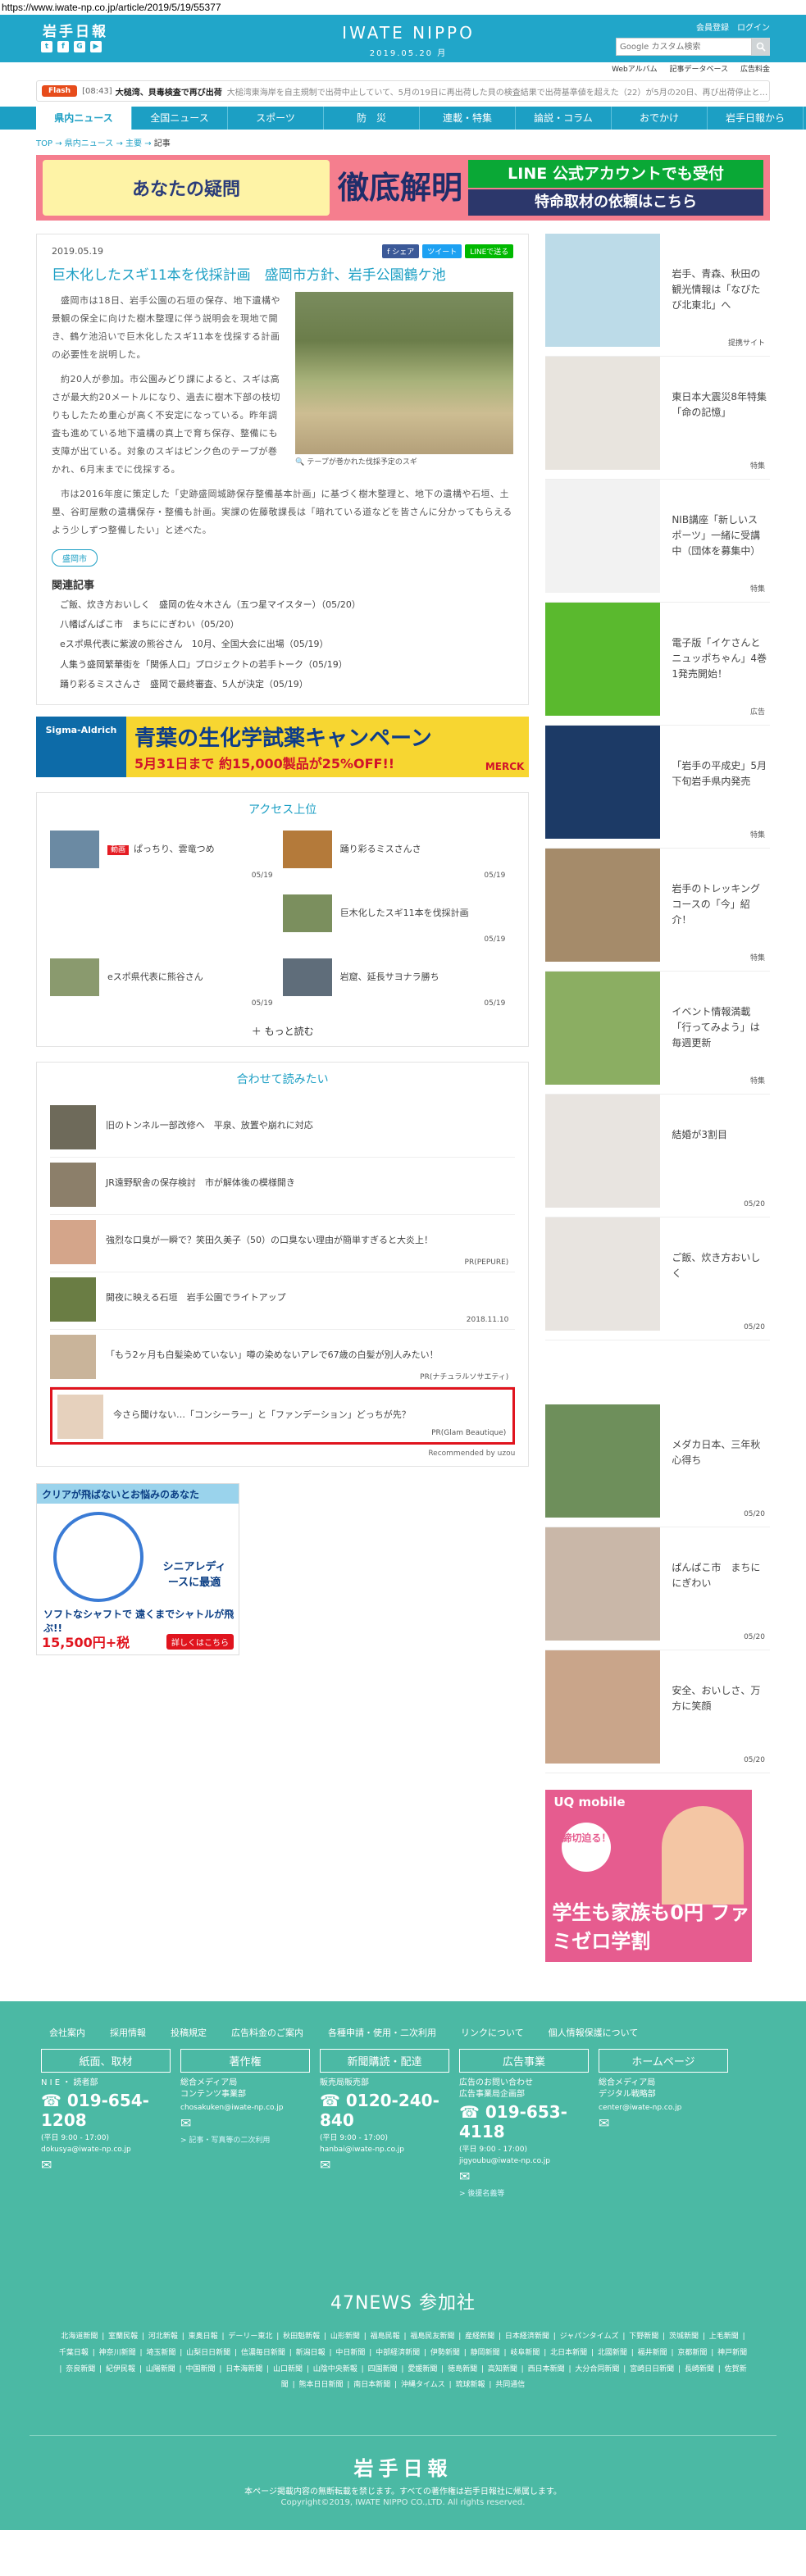  I want to click on sidebar-tag: 05/20, so click(754, 1514).